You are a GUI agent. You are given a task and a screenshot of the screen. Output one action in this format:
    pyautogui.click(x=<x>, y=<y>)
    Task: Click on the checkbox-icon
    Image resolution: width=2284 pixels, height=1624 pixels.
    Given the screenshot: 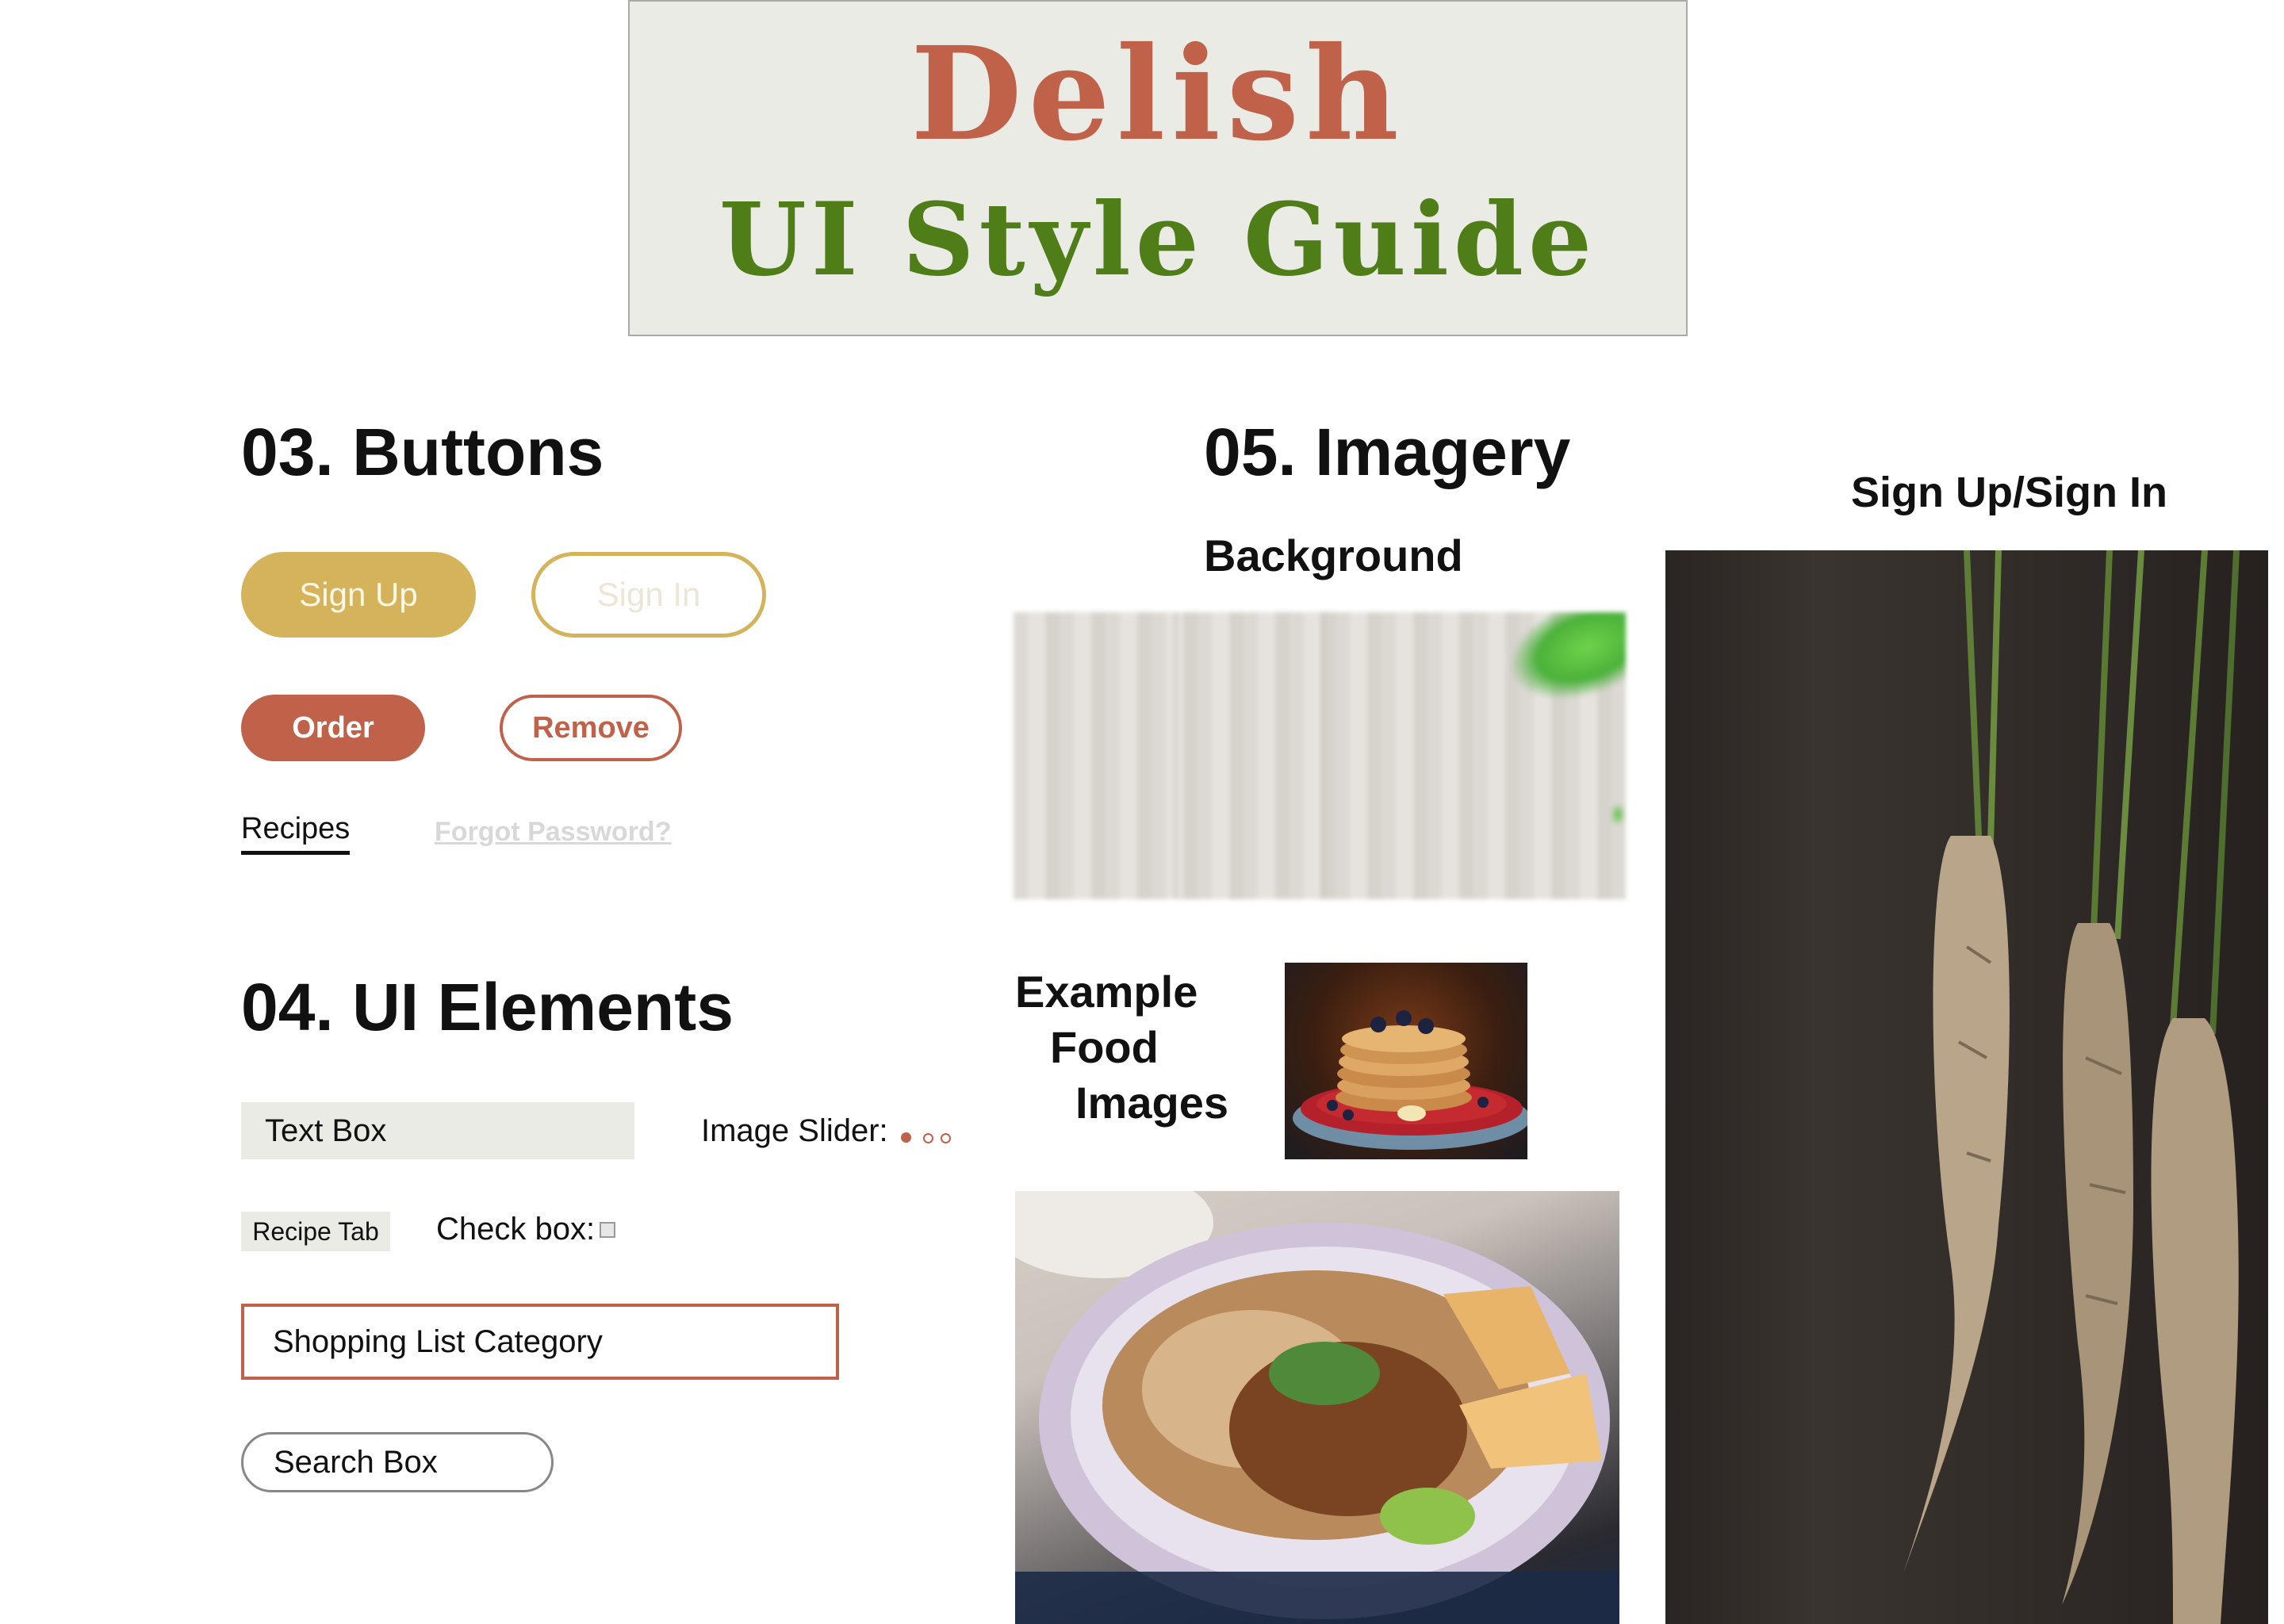 What is the action you would take?
    pyautogui.click(x=607, y=1230)
    